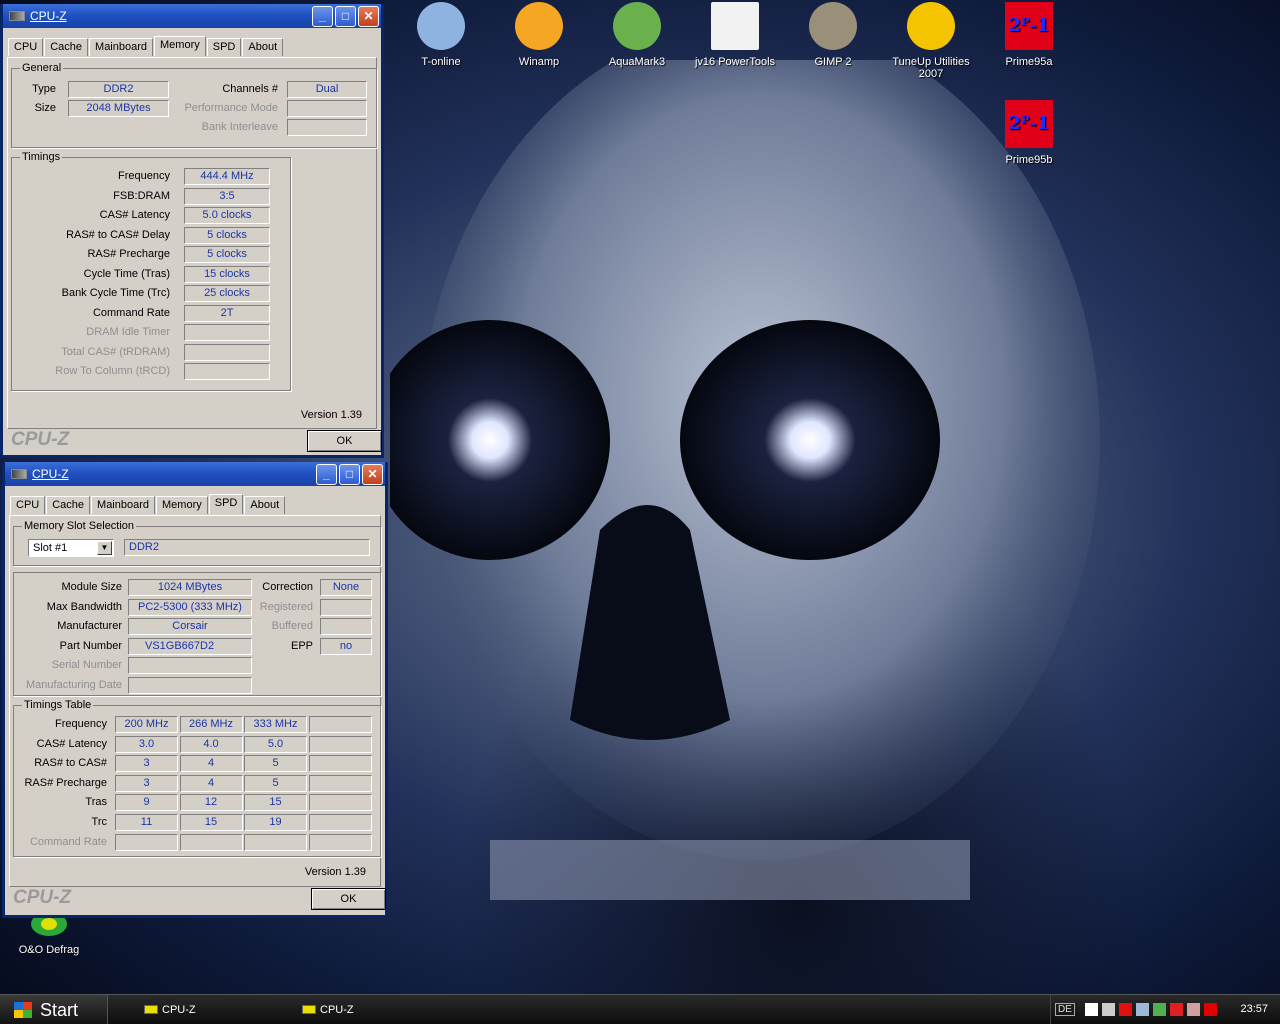 Image resolution: width=1280 pixels, height=1024 pixels. I want to click on desktop-icon-defrag: O&O Defrag, so click(49, 934).